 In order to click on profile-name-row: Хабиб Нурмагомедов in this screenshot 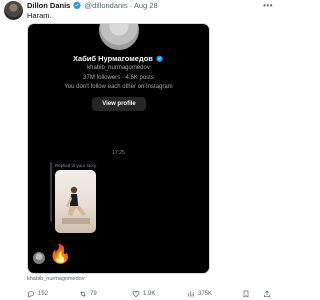, I will do `click(118, 58)`.